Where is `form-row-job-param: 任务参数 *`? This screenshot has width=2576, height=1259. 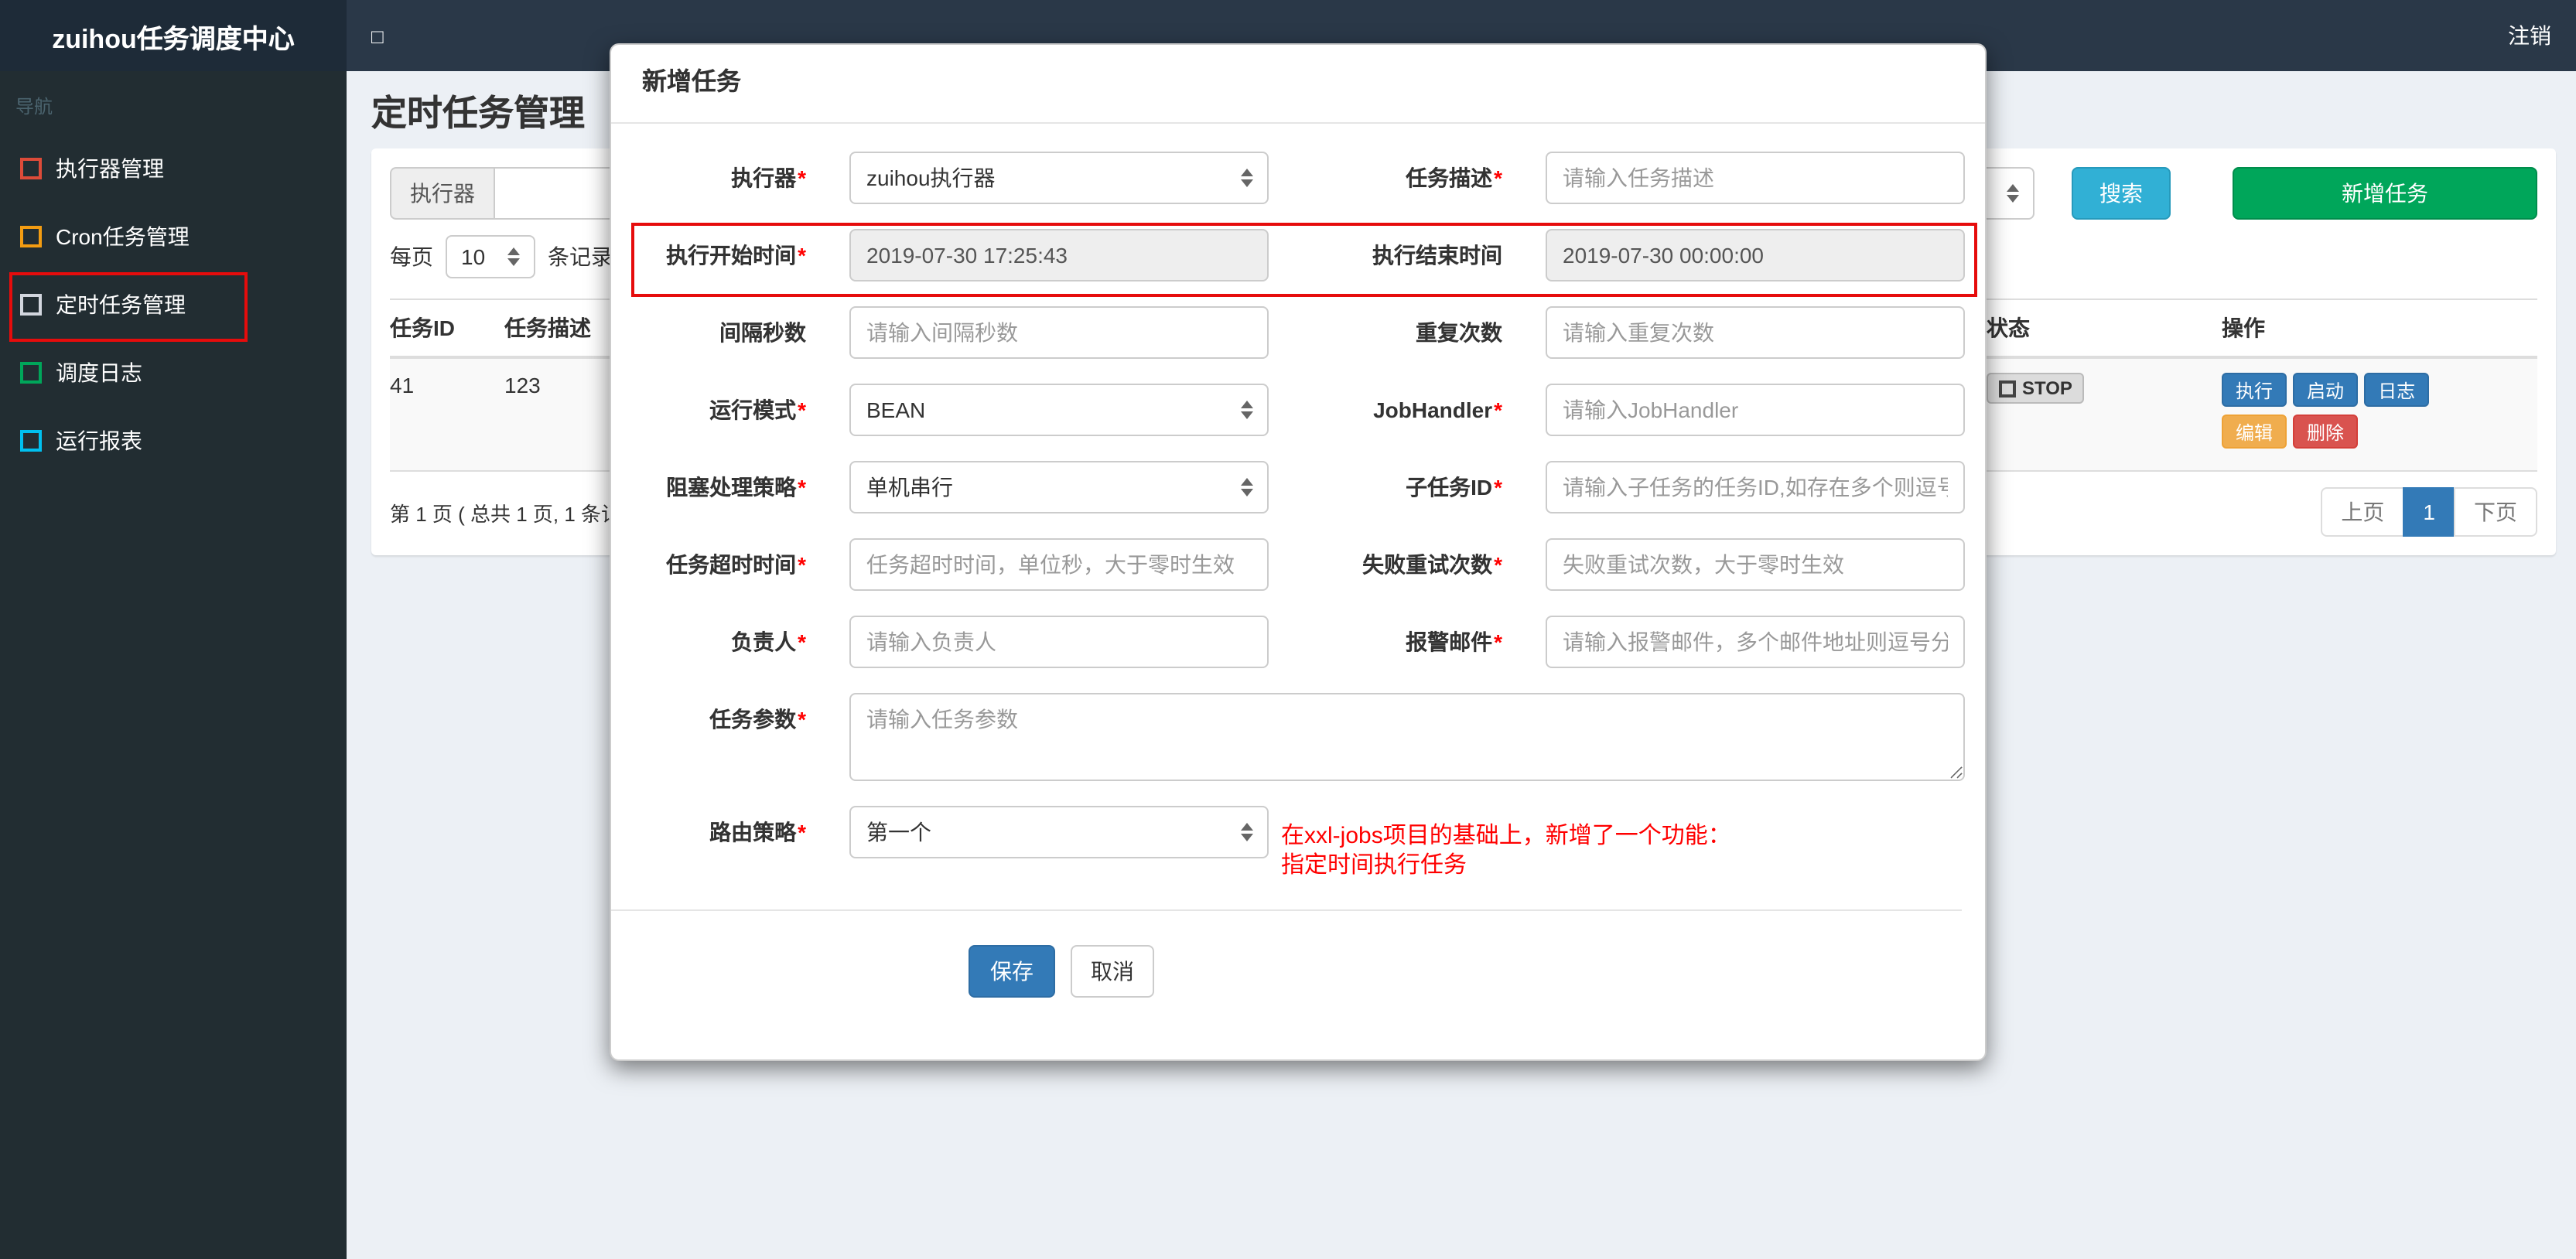
form-row-job-param: 任务参数 * is located at coordinates (1288, 737).